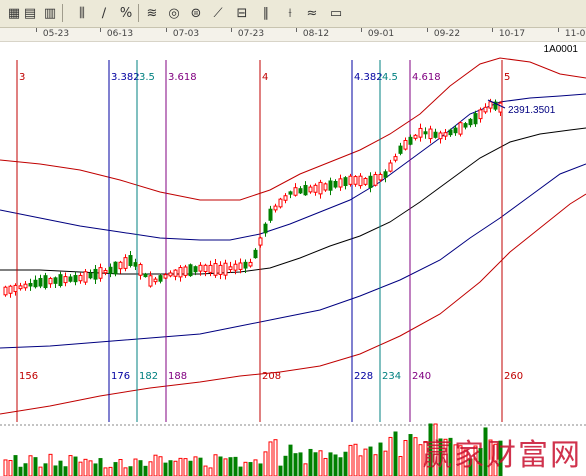 The image size is (586, 476). I want to click on percent-line-icon: ≋, so click(152, 13).